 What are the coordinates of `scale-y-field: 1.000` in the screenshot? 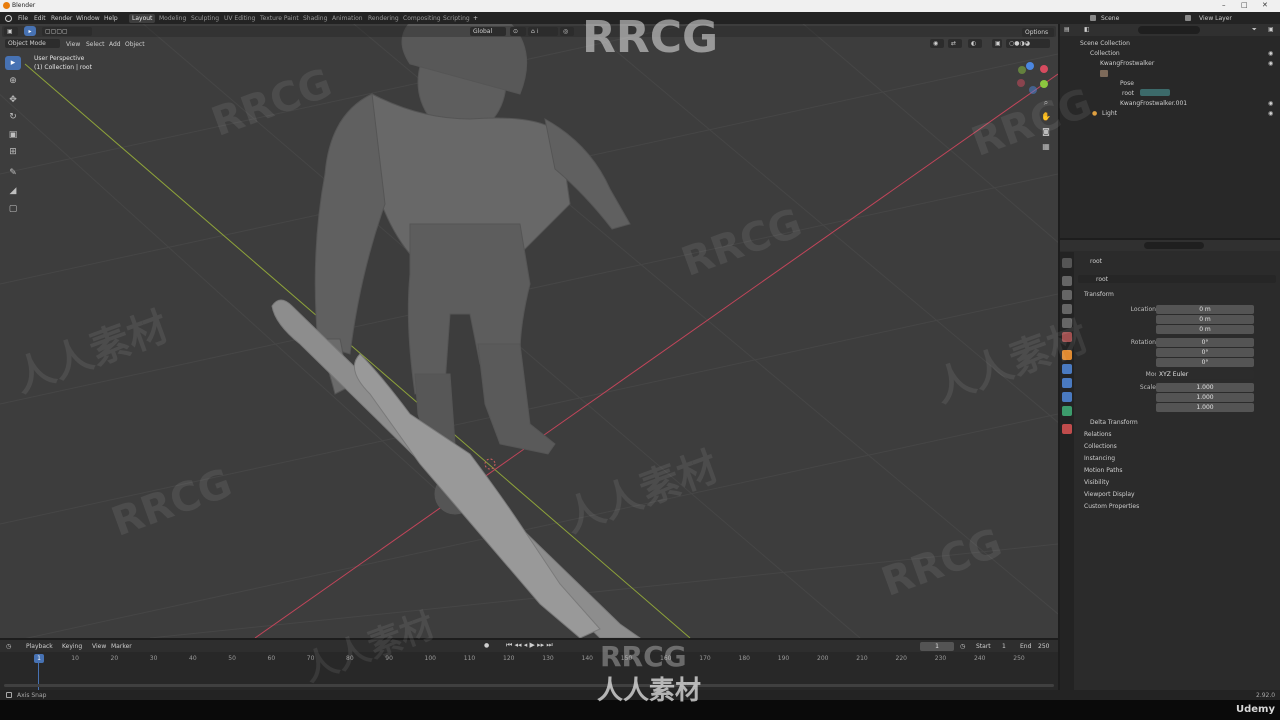 It's located at (1205, 397).